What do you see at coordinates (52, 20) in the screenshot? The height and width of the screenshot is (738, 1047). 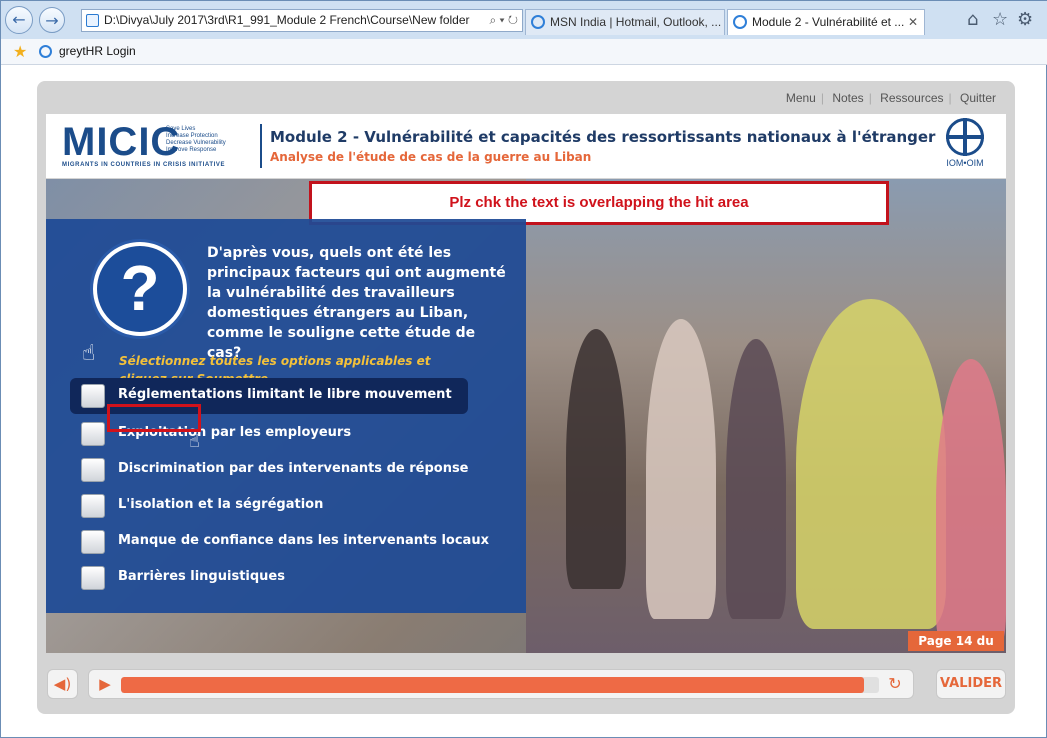 I see `forward-arrow-icon: →` at bounding box center [52, 20].